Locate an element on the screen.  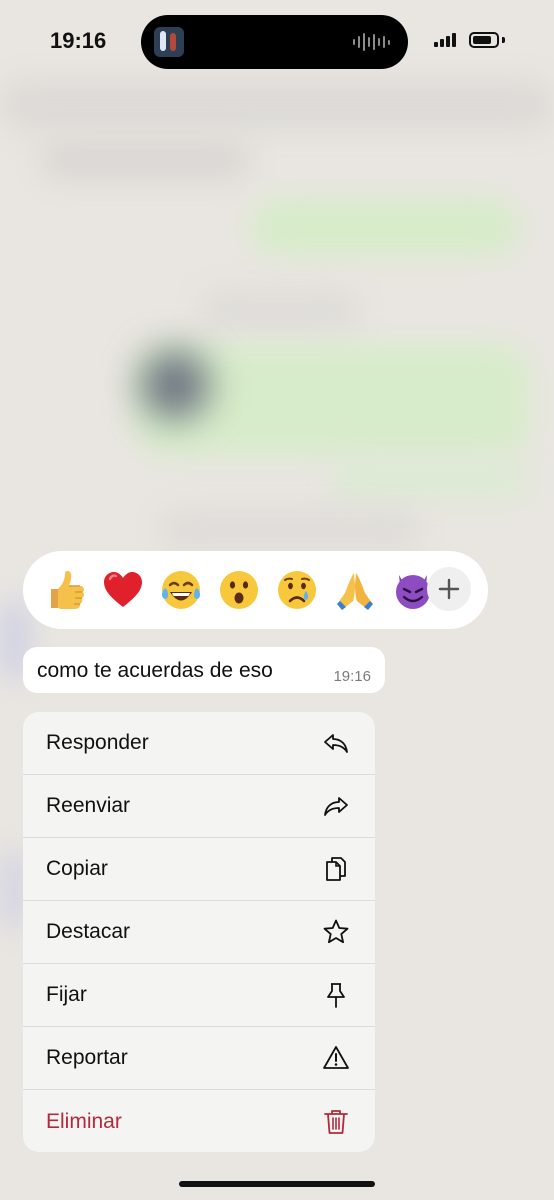
warning-icon is located at coordinates (336, 1058).